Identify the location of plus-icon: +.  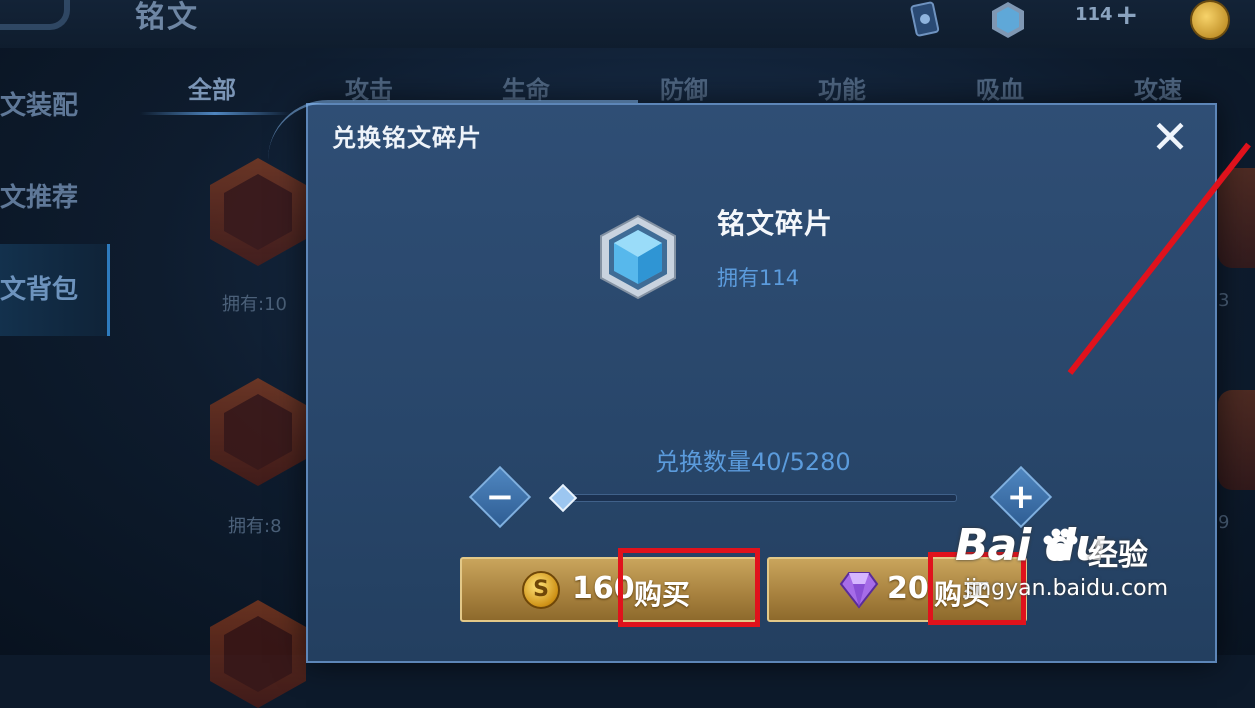
(1021, 497).